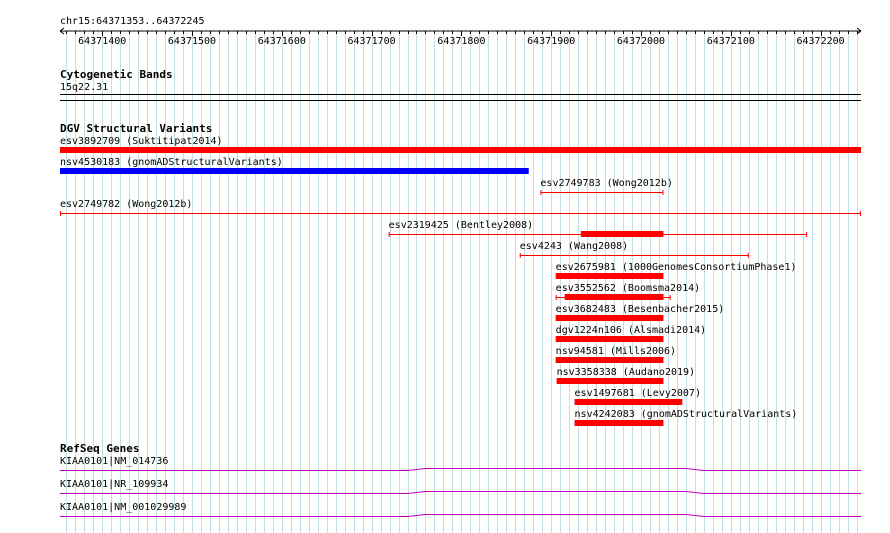  Describe the element at coordinates (114, 461) in the screenshot. I see `refseq-gene-label: KIAA0101|NM_014736` at that location.